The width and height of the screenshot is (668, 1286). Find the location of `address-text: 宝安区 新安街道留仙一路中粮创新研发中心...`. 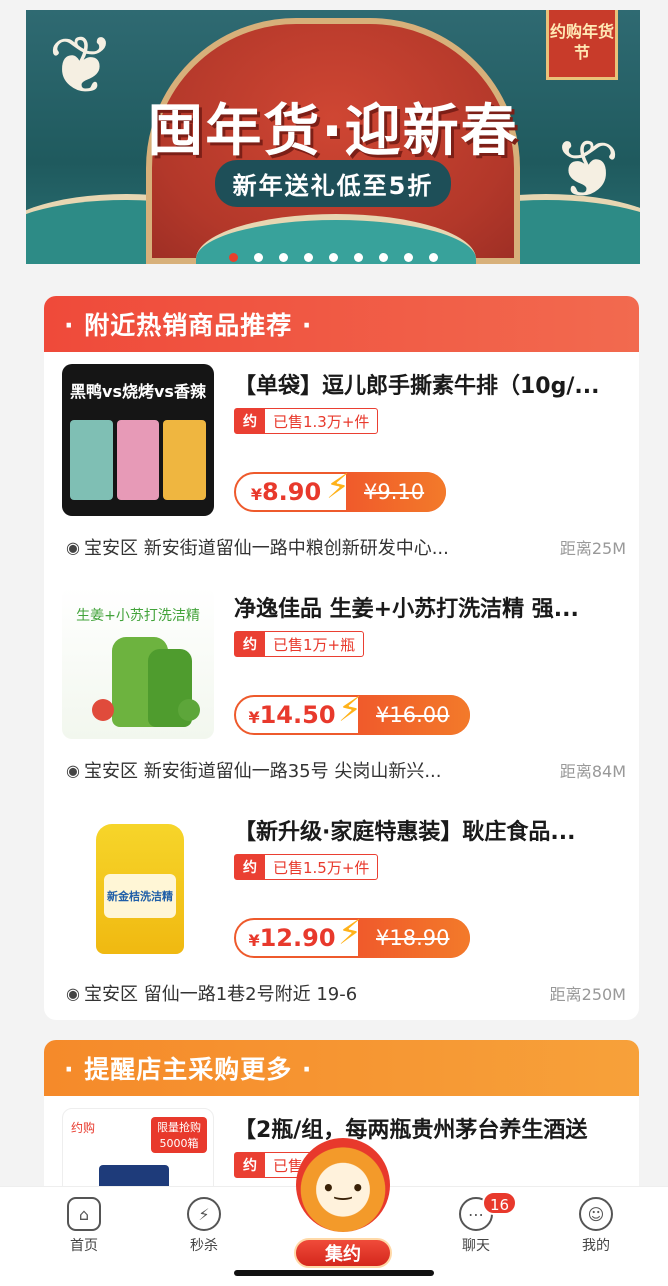

address-text: 宝安区 新安街道留仙一路中粮创新研发中心... is located at coordinates (266, 548).